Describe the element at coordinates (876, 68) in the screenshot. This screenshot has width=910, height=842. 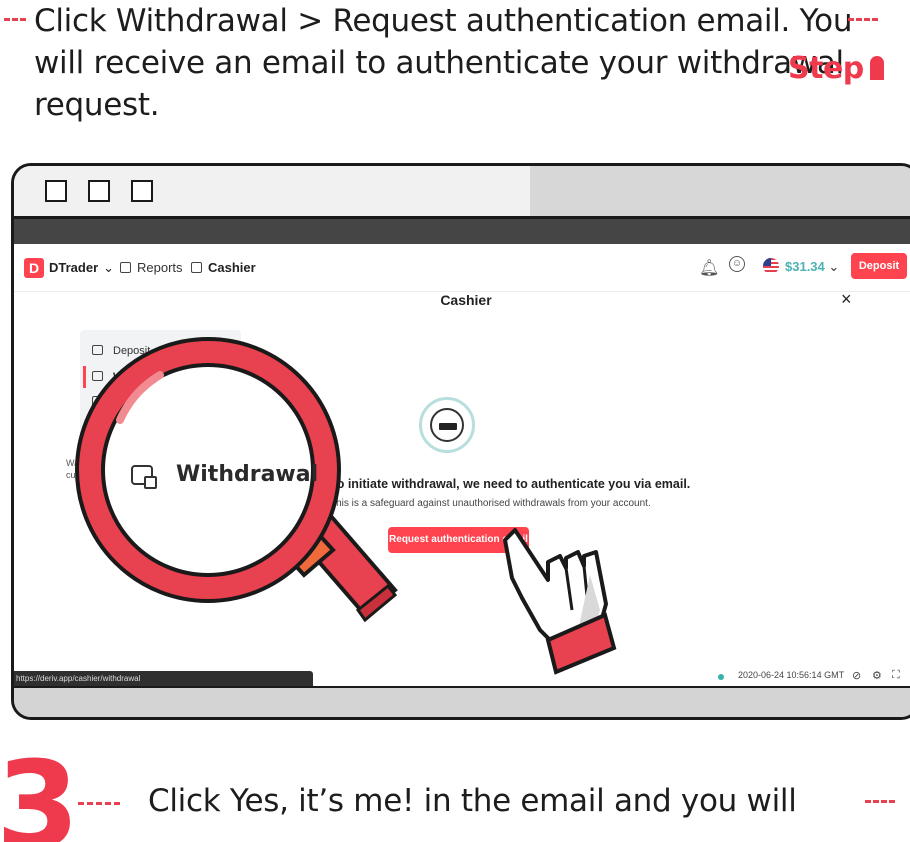
I see `step-number-fragment` at that location.